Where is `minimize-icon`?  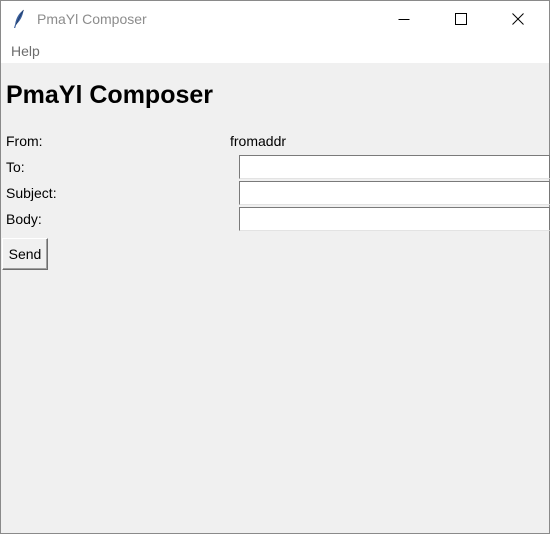 minimize-icon is located at coordinates (404, 20).